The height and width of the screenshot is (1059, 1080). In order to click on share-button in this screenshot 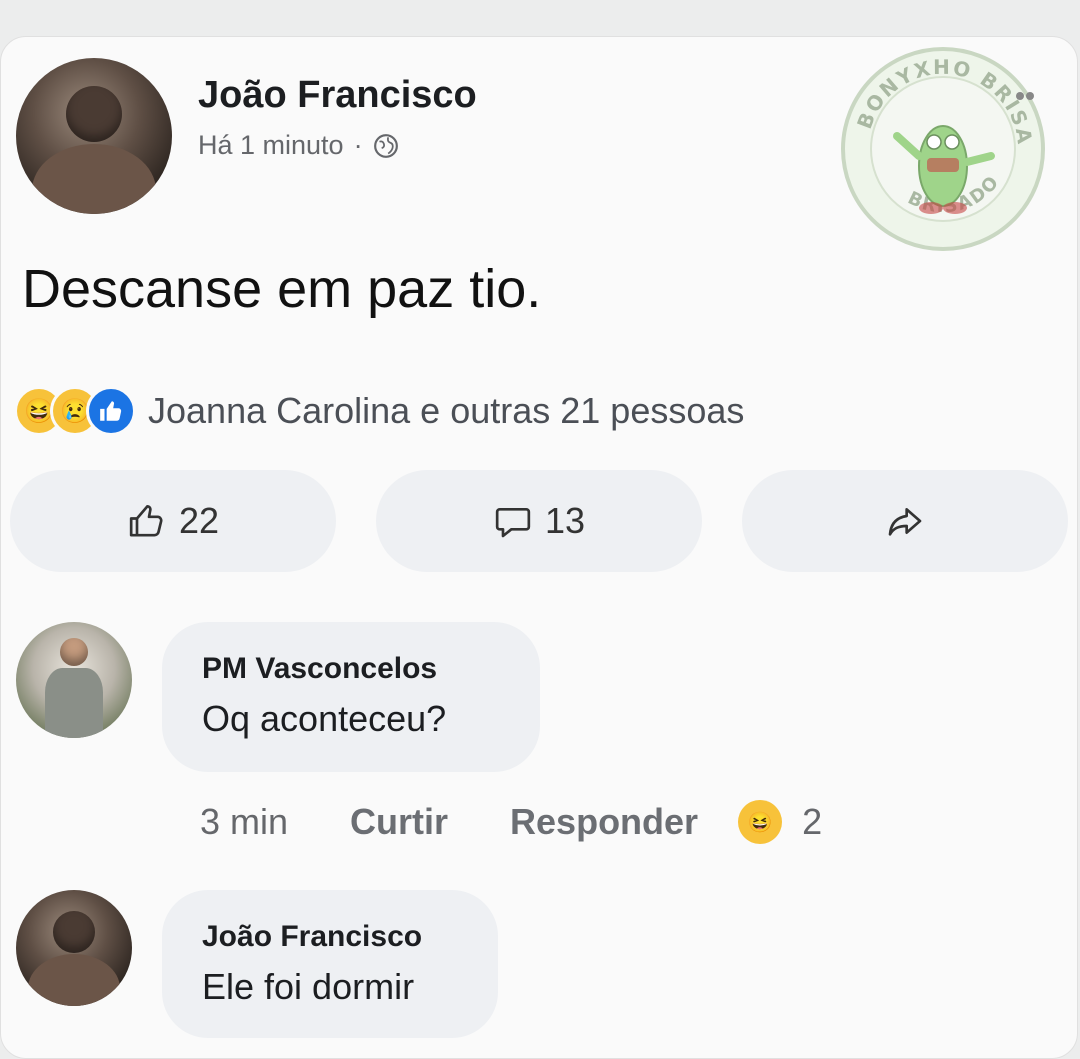, I will do `click(905, 521)`.